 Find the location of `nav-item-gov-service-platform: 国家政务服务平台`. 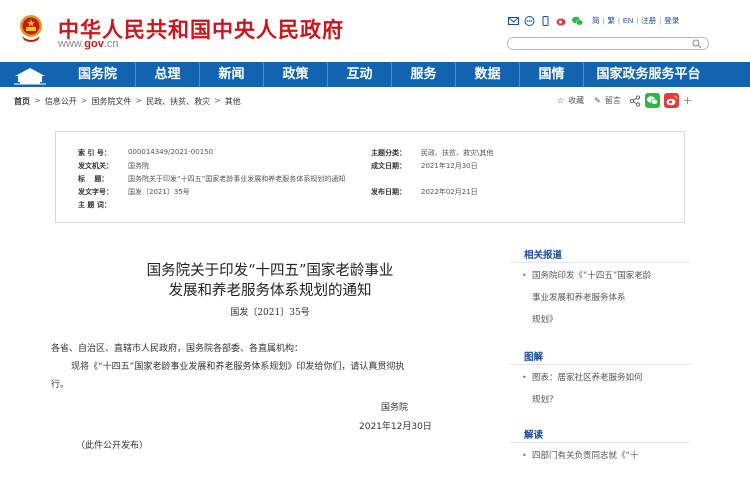

nav-item-gov-service-platform: 国家政务服务平台 is located at coordinates (648, 74).